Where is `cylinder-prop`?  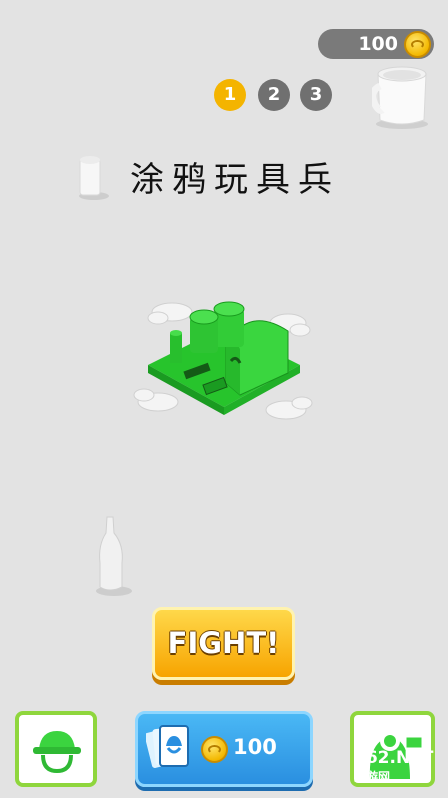 cylinder-prop is located at coordinates (94, 178).